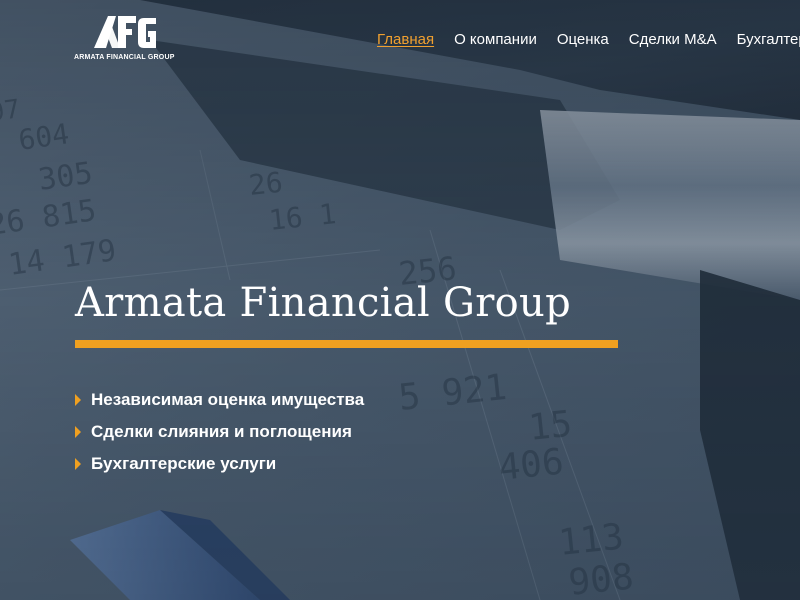  What do you see at coordinates (346, 344) in the screenshot?
I see `hero-accent-rule` at bounding box center [346, 344].